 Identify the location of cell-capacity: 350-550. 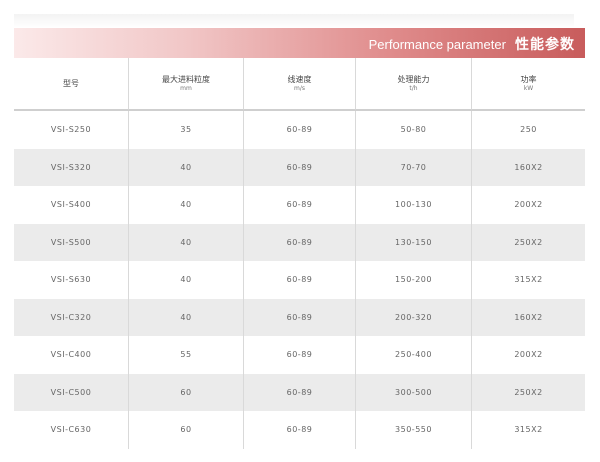
(413, 430).